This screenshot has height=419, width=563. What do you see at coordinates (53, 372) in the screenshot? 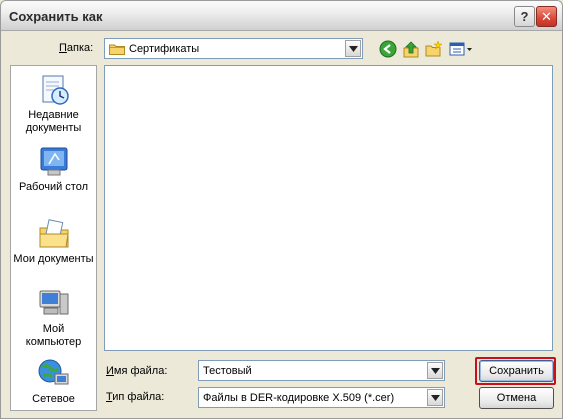
I see `network-icon` at bounding box center [53, 372].